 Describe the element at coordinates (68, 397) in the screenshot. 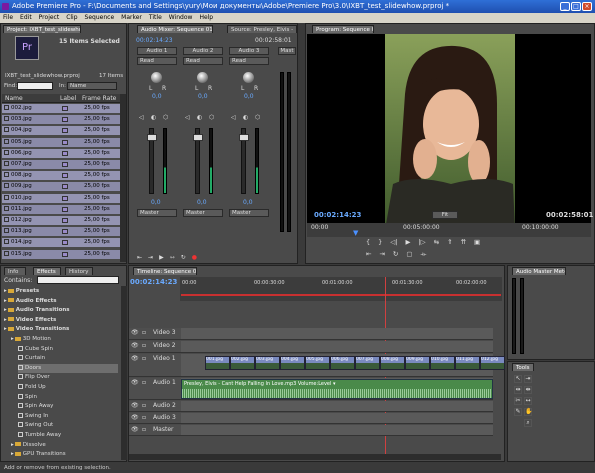

I see `effects-item: Spin` at that location.